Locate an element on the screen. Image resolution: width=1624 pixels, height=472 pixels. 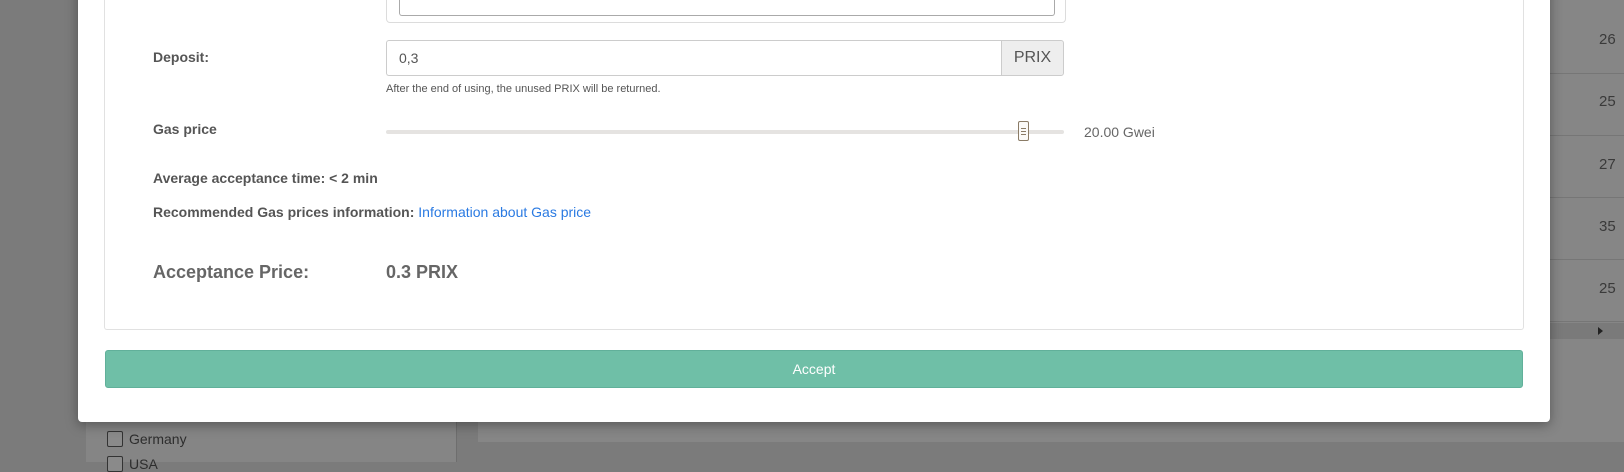
acceptance-price-label: Acceptance Price: is located at coordinates (231, 272).